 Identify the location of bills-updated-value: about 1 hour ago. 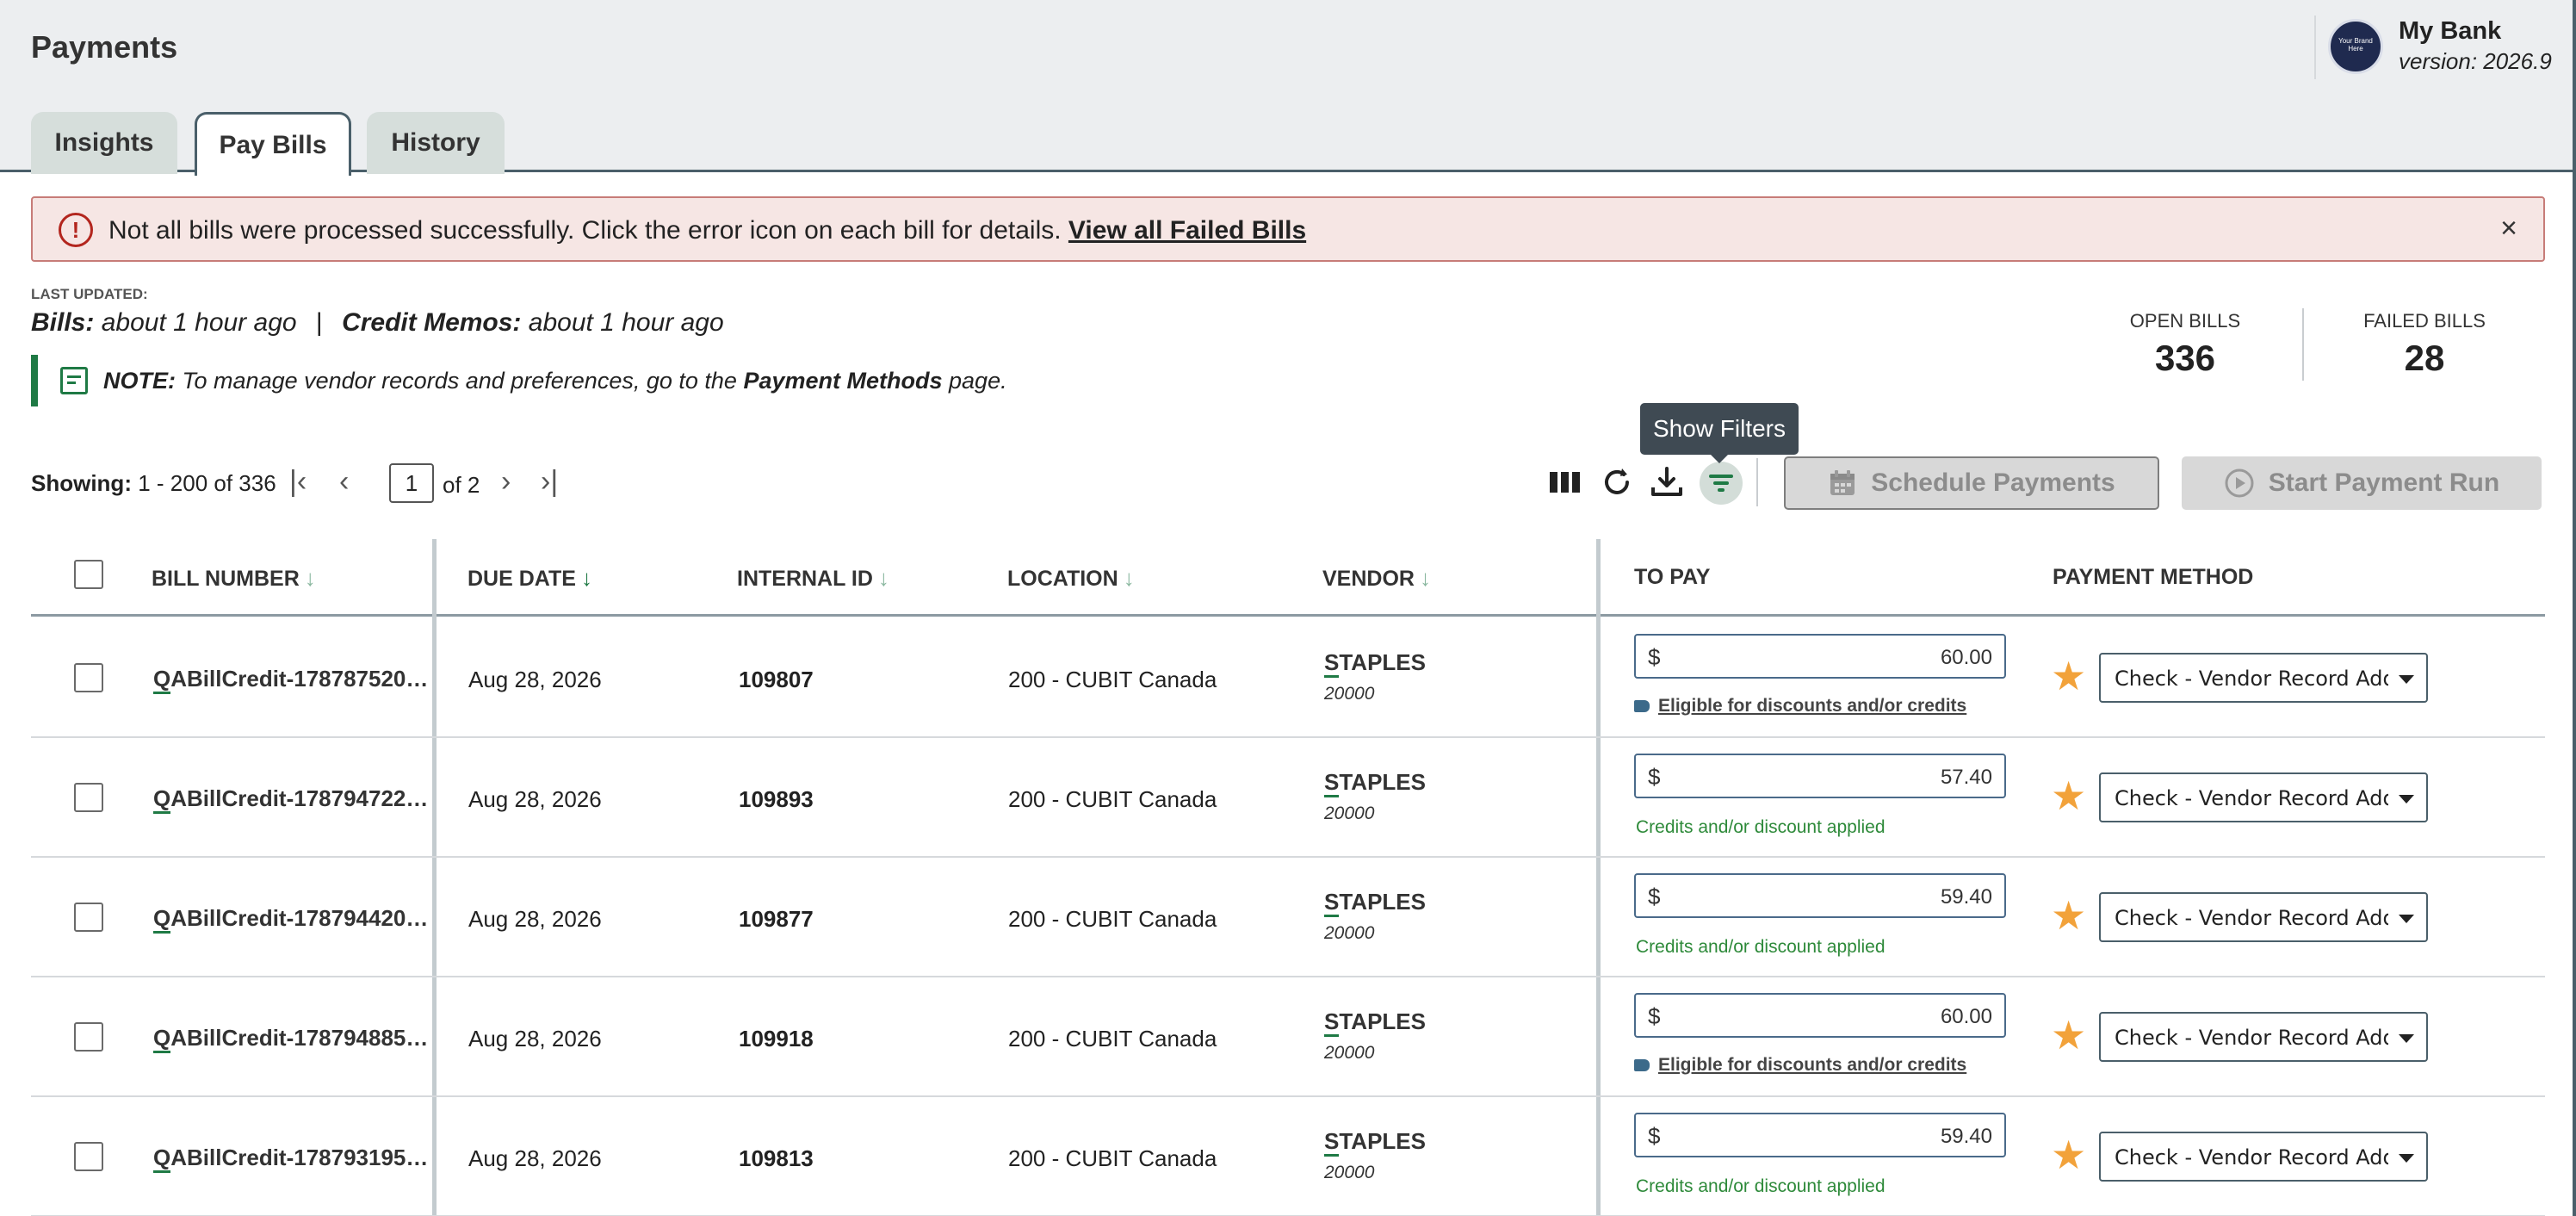
(199, 322).